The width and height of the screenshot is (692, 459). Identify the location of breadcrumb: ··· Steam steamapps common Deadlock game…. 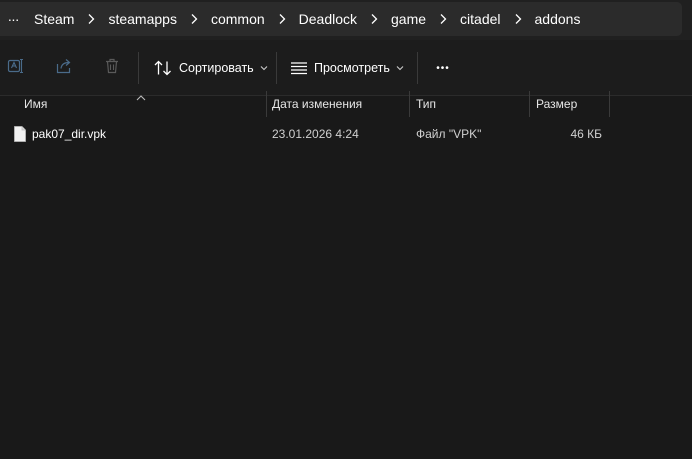
(341, 19).